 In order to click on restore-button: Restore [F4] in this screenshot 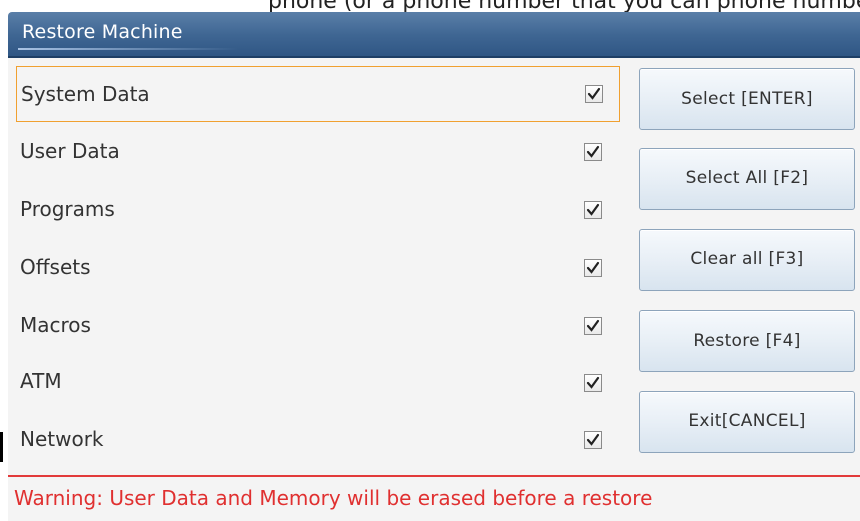, I will do `click(747, 341)`.